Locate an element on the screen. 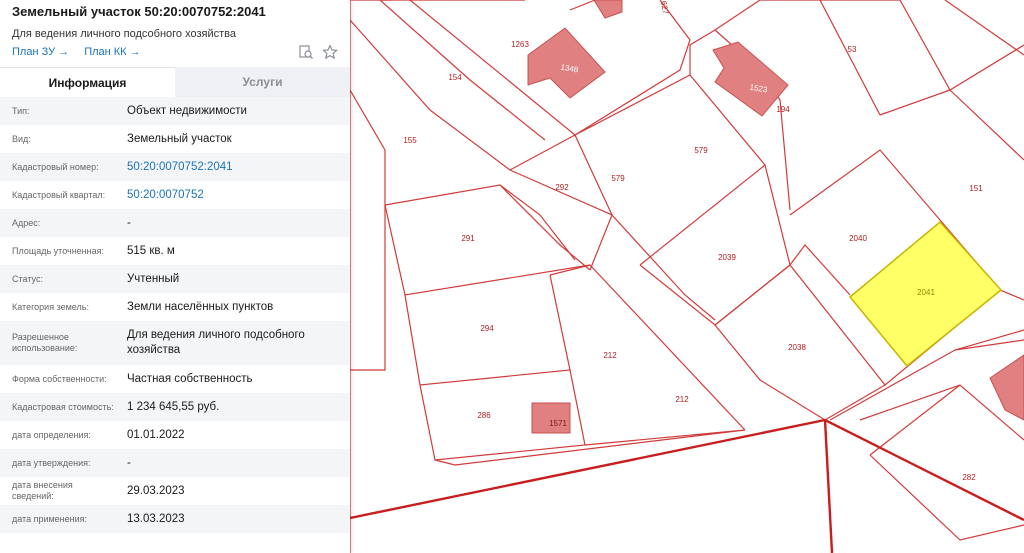 The height and width of the screenshot is (553, 1024). panel-tabs: Информация Услуги is located at coordinates (175, 82).